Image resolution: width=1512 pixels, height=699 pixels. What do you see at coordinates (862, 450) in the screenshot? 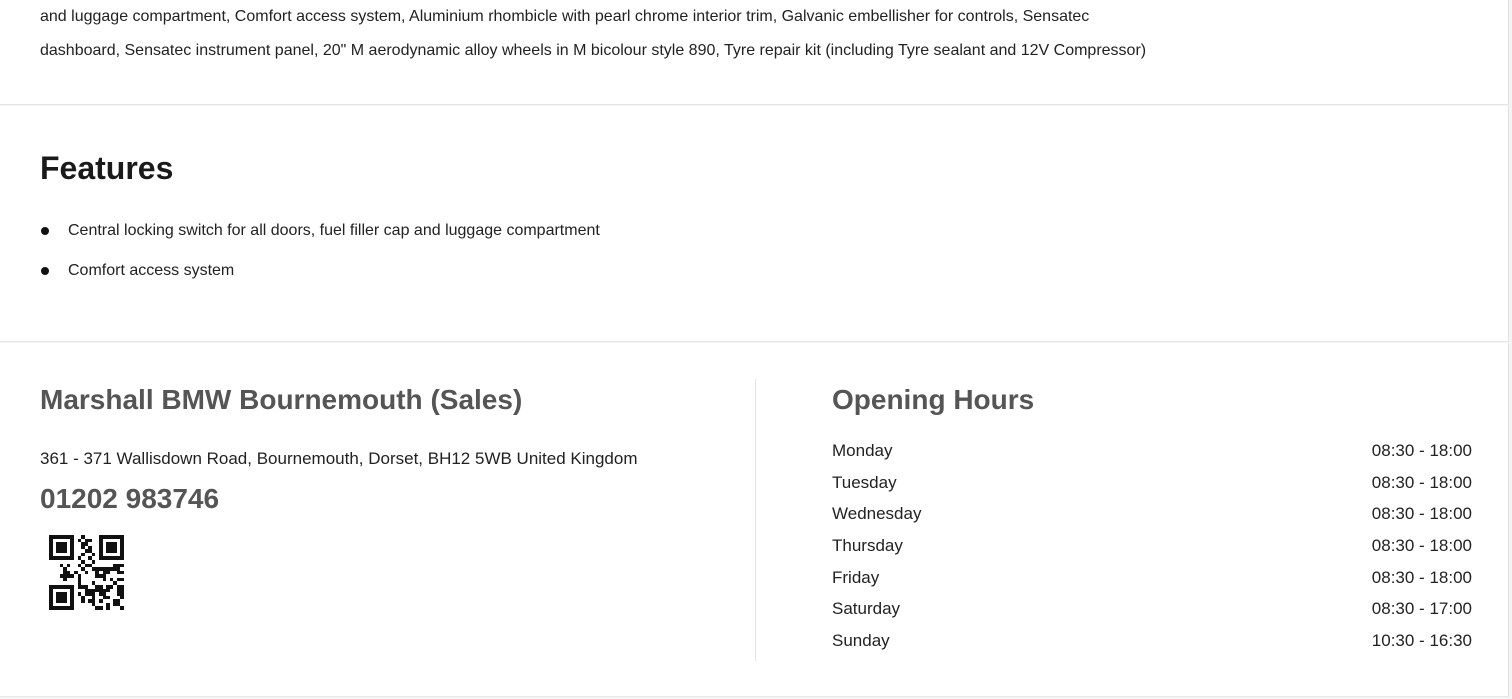
I see `hours-day: Monday` at bounding box center [862, 450].